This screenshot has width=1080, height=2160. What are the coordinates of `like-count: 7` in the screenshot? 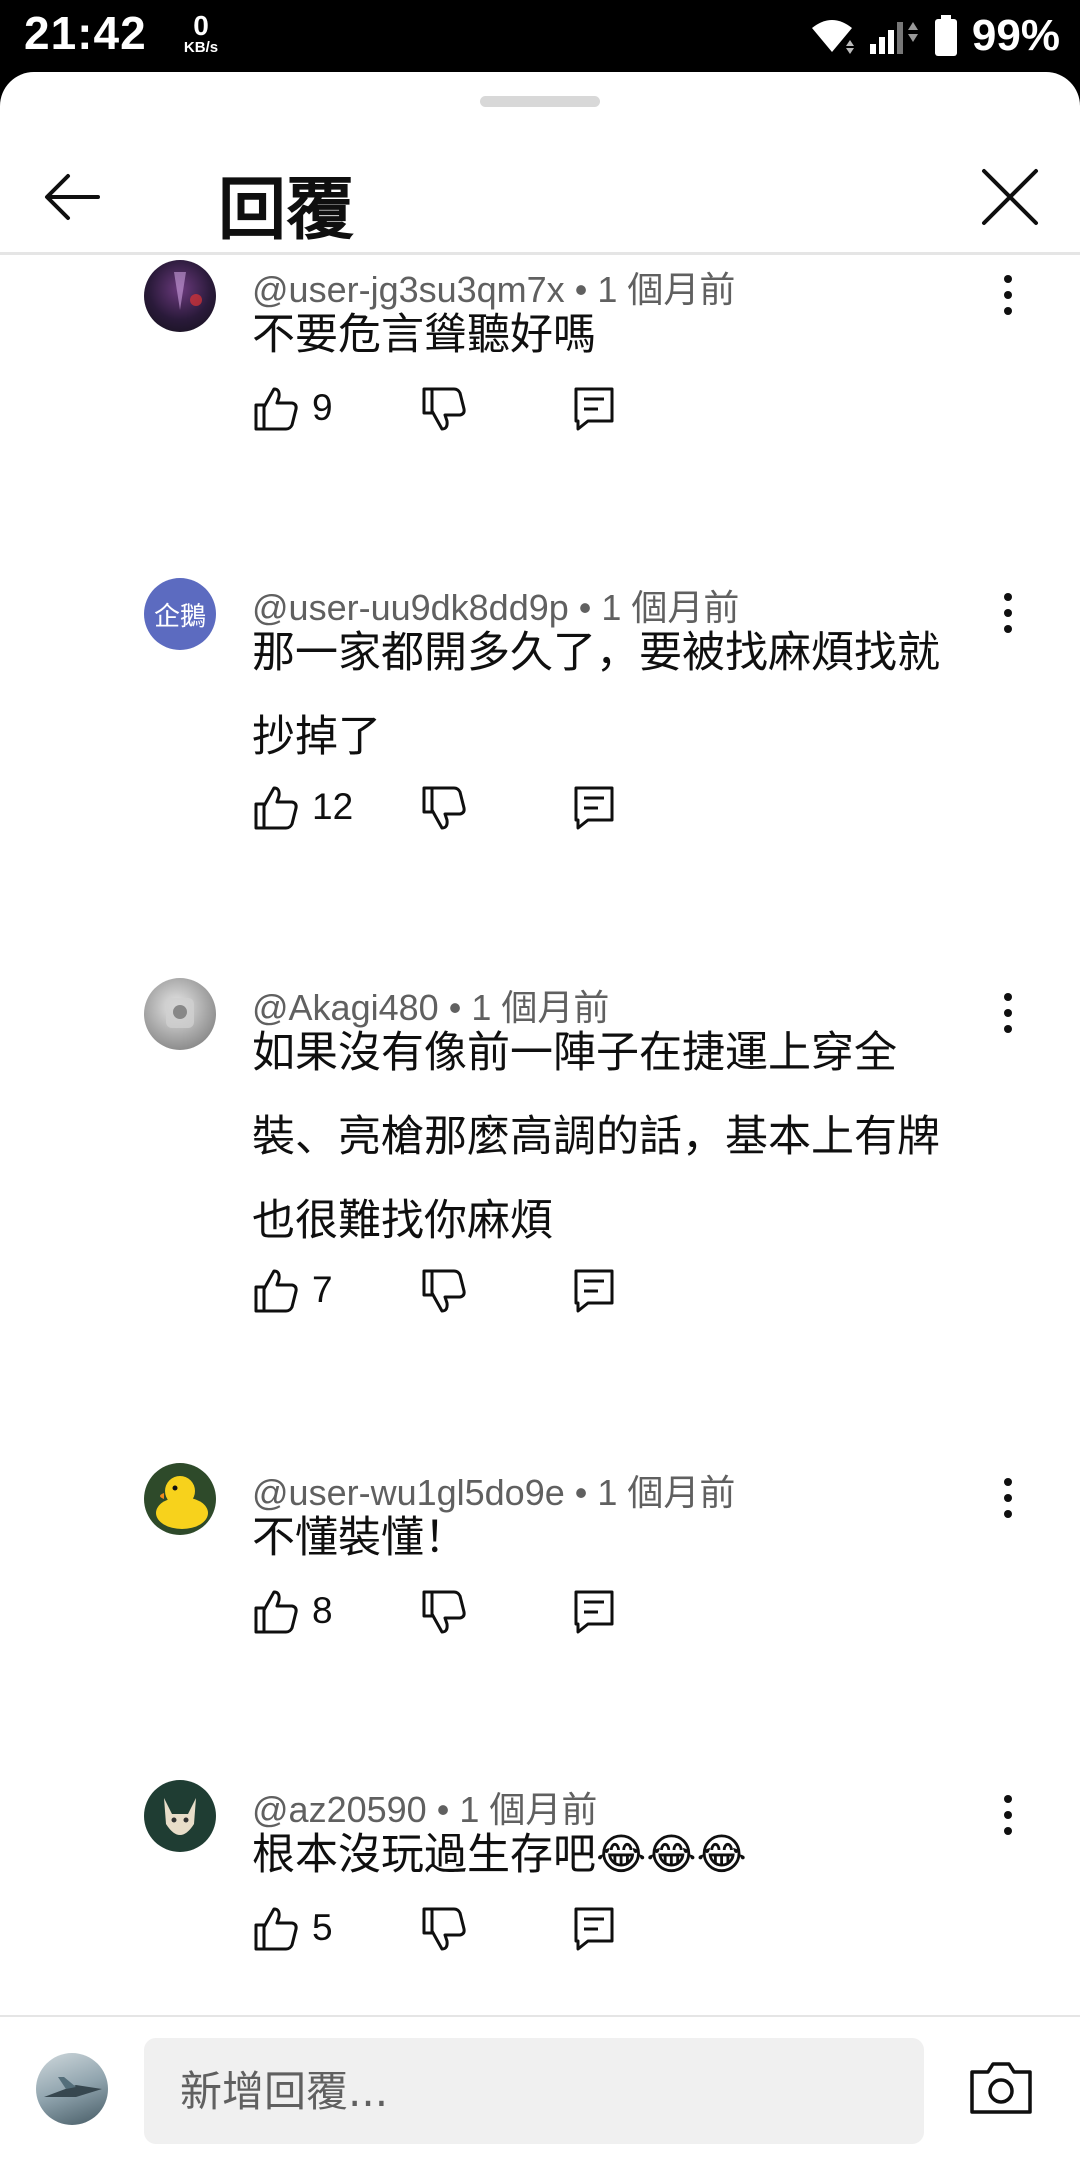 It's located at (322, 1289).